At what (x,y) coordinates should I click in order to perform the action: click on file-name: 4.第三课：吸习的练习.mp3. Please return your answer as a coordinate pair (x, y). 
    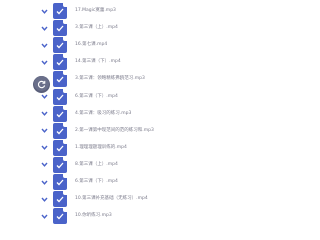
    Looking at the image, I should click on (103, 114).